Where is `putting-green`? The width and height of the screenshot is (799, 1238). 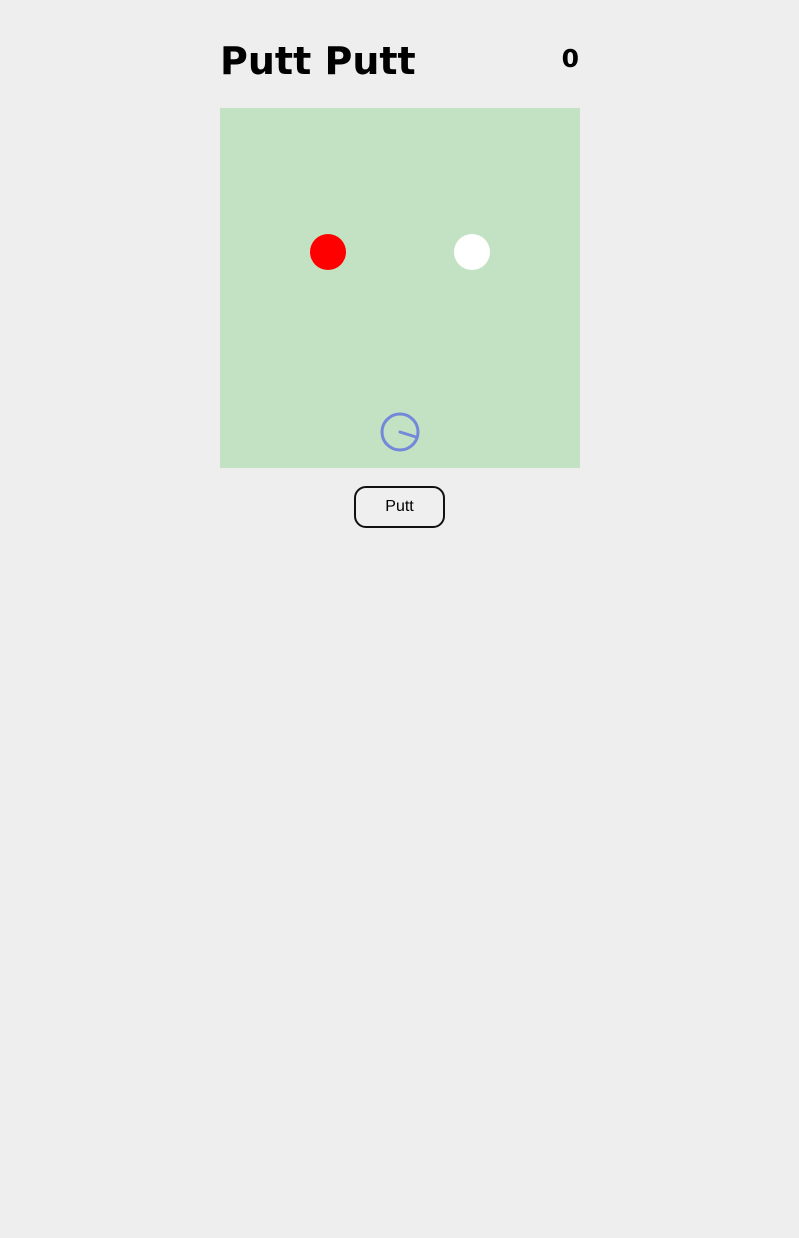 putting-green is located at coordinates (400, 288).